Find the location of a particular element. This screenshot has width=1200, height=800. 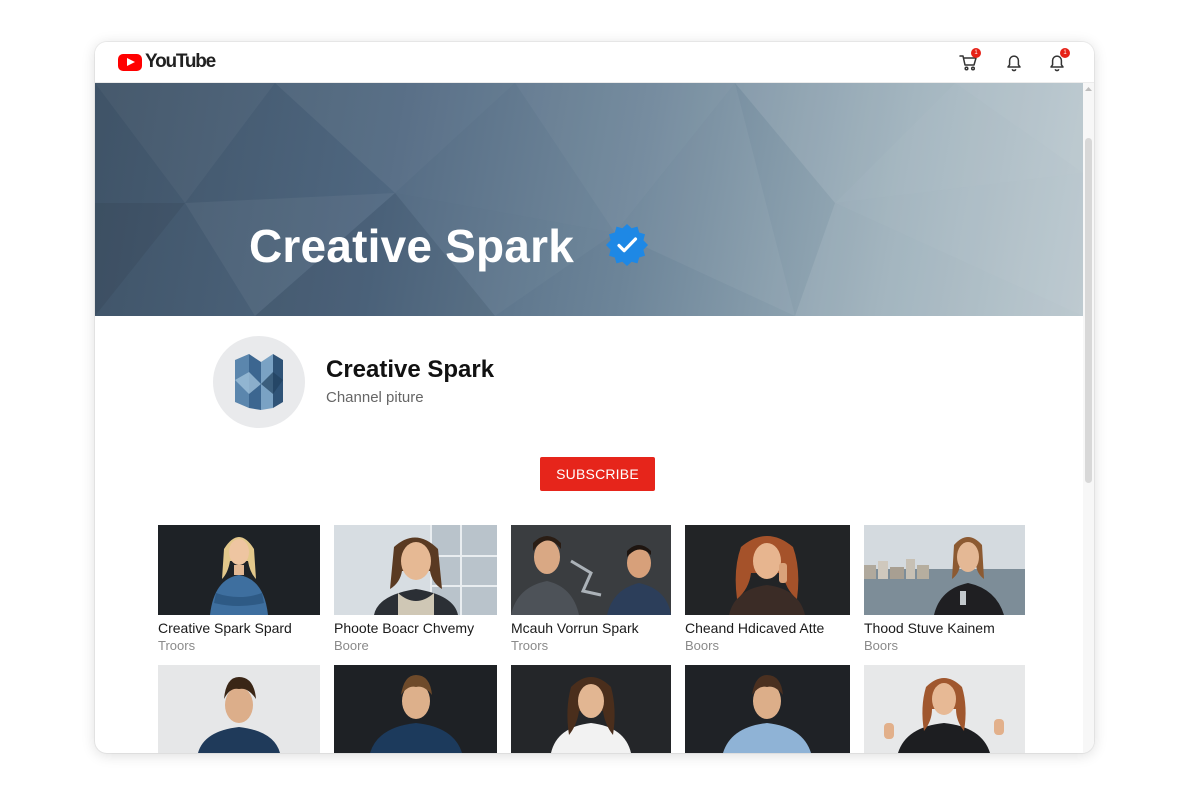

video-title: Mcauh Vorrun Spark is located at coordinates (575, 628).